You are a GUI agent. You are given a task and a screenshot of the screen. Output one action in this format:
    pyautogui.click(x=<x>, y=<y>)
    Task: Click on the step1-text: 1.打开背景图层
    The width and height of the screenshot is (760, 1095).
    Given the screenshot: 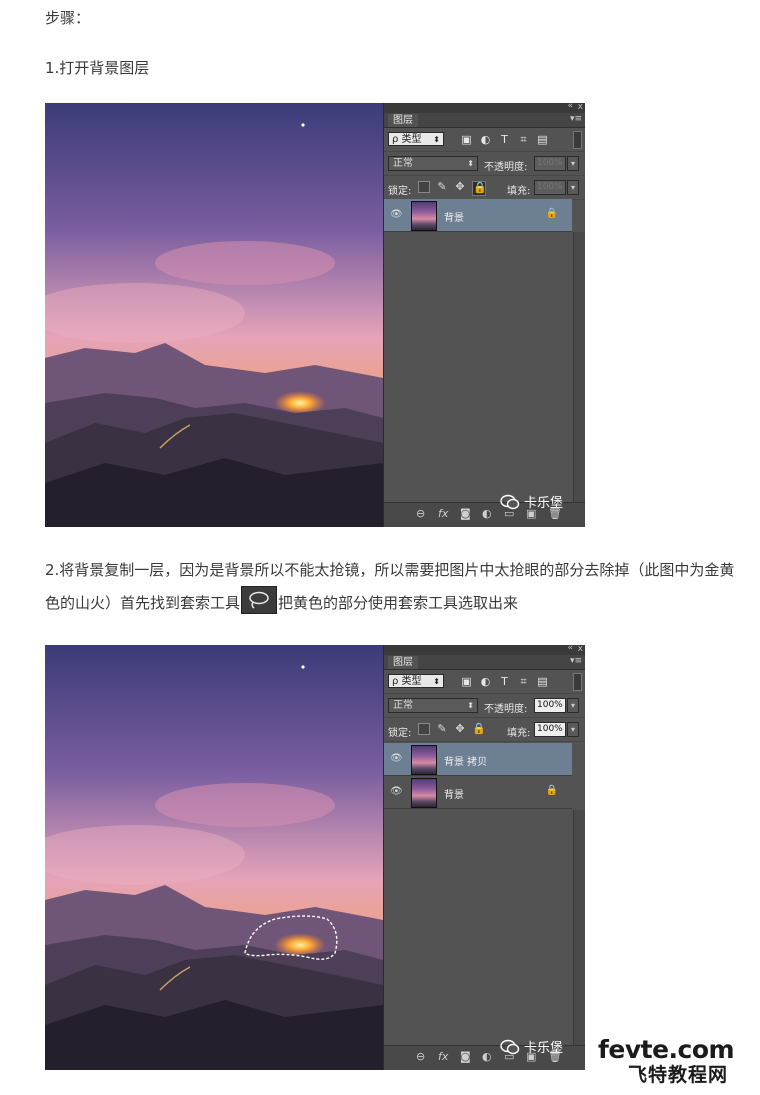 What is the action you would take?
    pyautogui.click(x=97, y=68)
    